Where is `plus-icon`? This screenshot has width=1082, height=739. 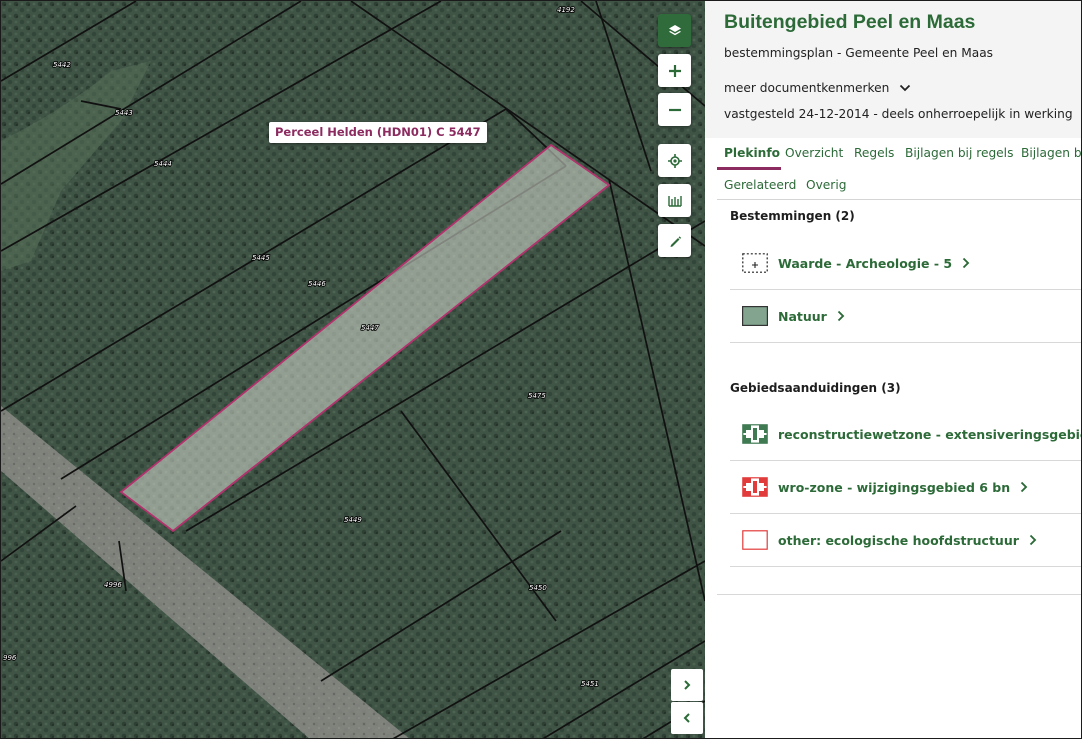
plus-icon is located at coordinates (674, 70).